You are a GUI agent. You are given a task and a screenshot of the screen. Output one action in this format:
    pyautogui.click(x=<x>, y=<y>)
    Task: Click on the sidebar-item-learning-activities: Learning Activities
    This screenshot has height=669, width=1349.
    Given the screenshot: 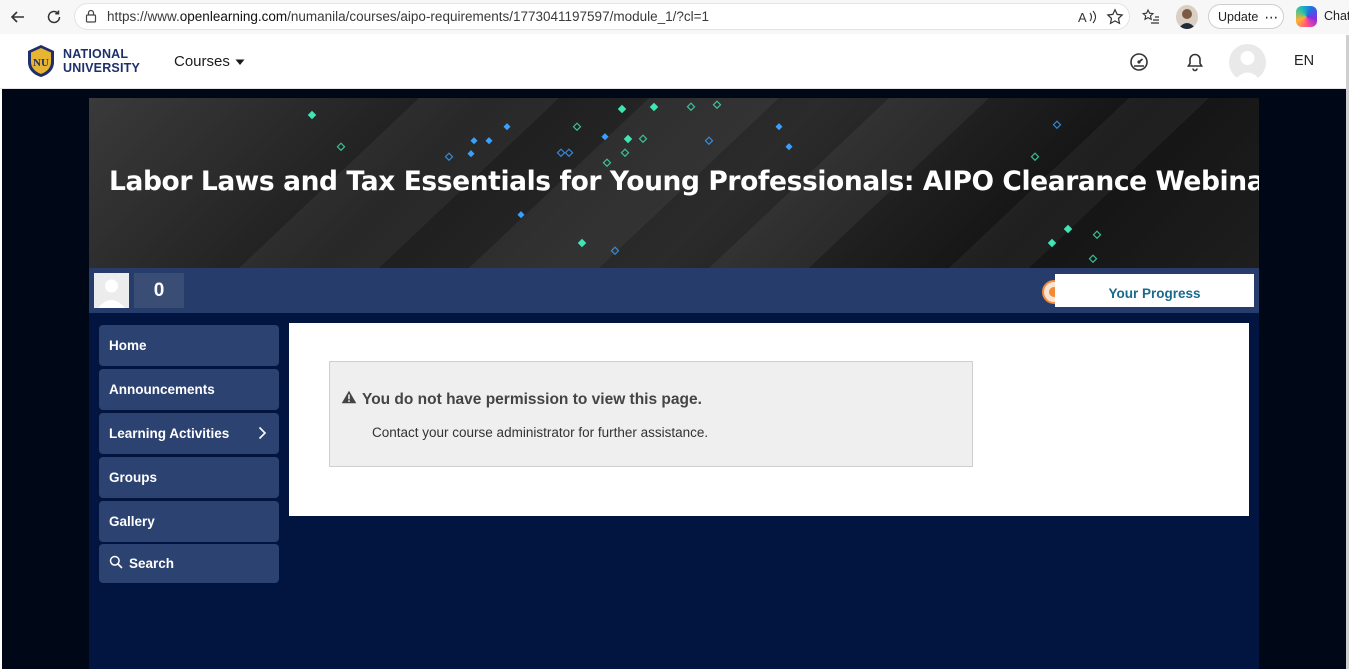 What is the action you would take?
    pyautogui.click(x=189, y=433)
    